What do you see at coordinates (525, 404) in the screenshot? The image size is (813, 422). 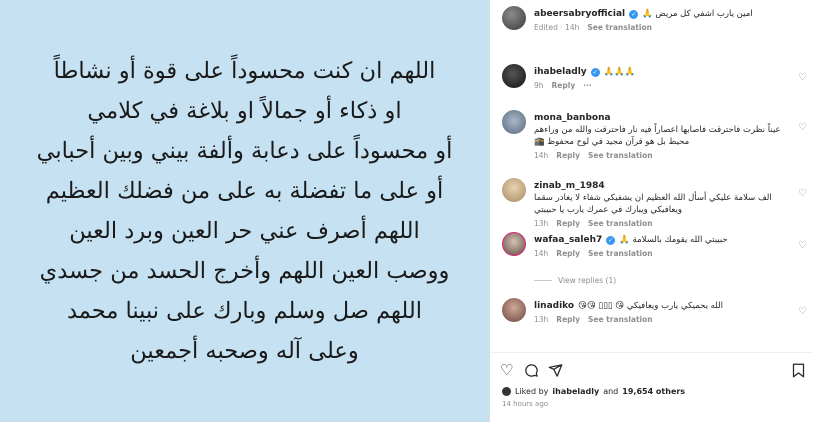 I see `post-timestamp: 14 hours ago` at bounding box center [525, 404].